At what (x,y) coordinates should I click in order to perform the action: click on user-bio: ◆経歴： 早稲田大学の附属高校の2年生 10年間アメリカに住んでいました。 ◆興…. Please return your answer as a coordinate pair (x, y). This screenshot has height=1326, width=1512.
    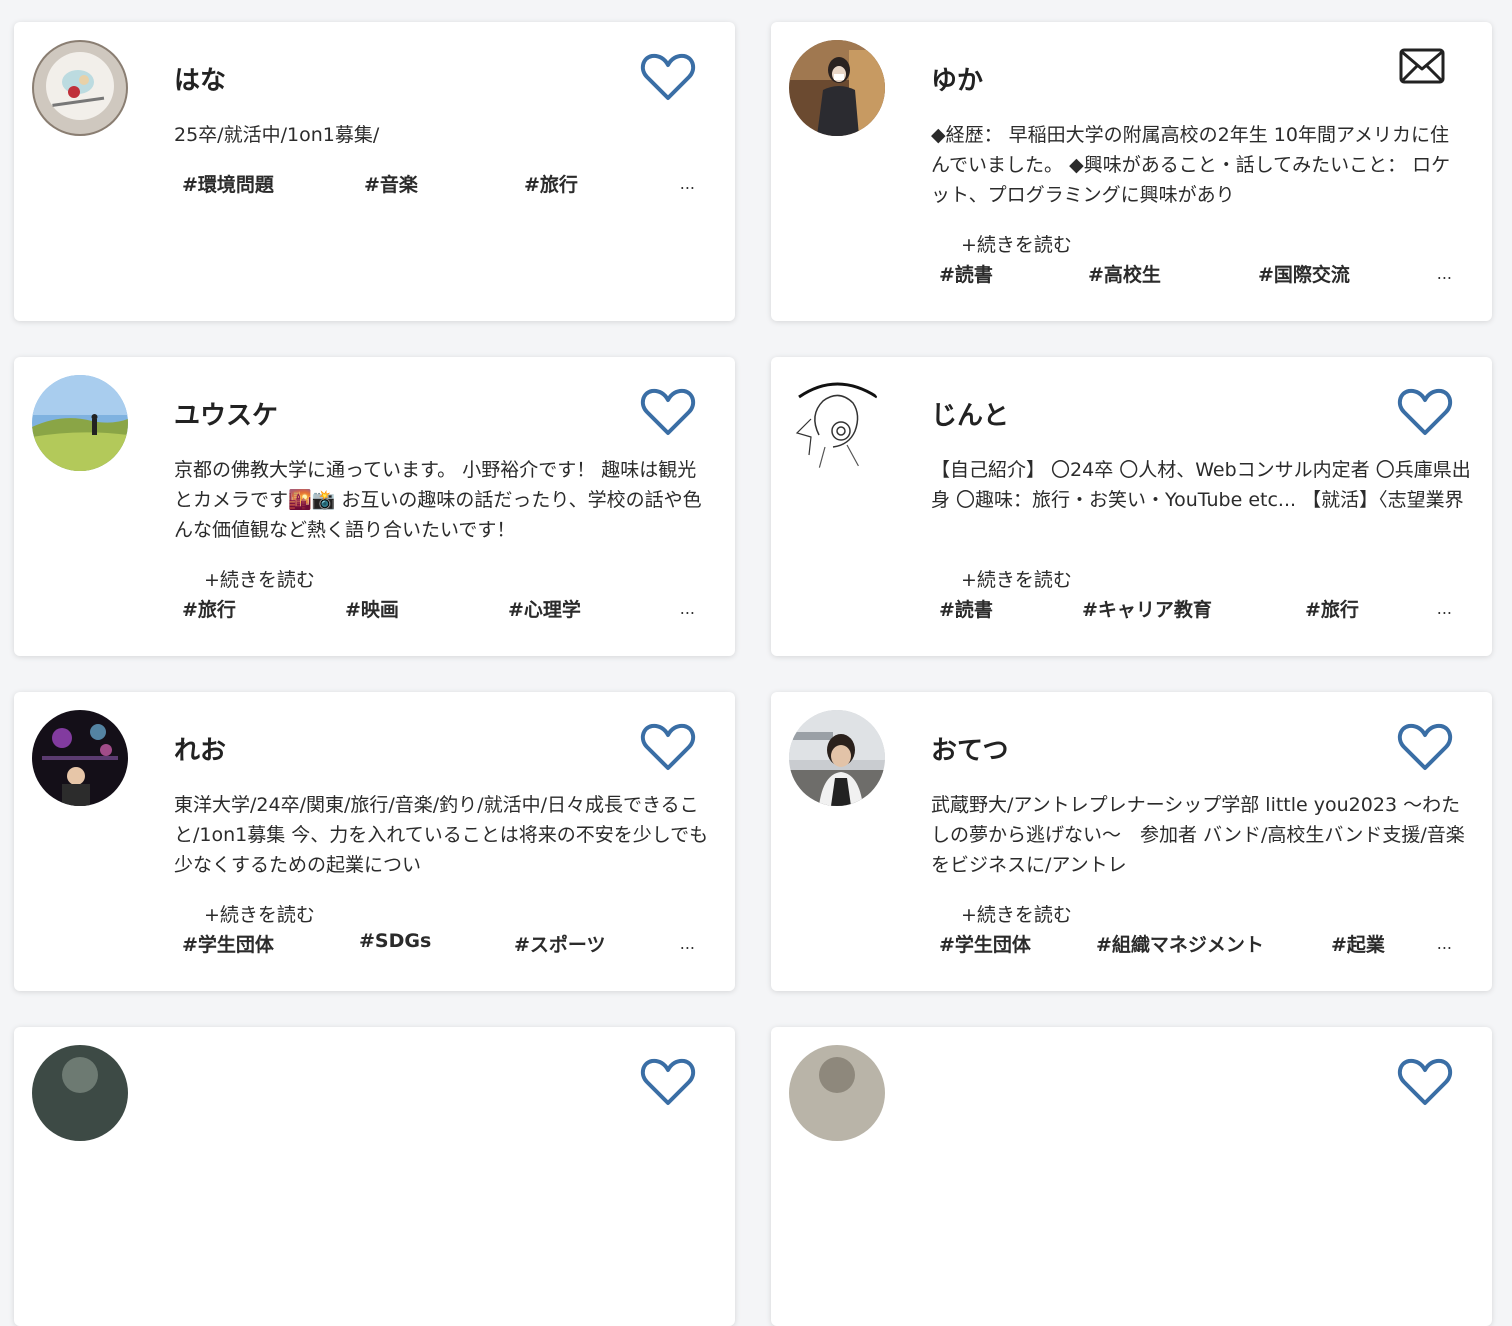
    Looking at the image, I should click on (1191, 165).